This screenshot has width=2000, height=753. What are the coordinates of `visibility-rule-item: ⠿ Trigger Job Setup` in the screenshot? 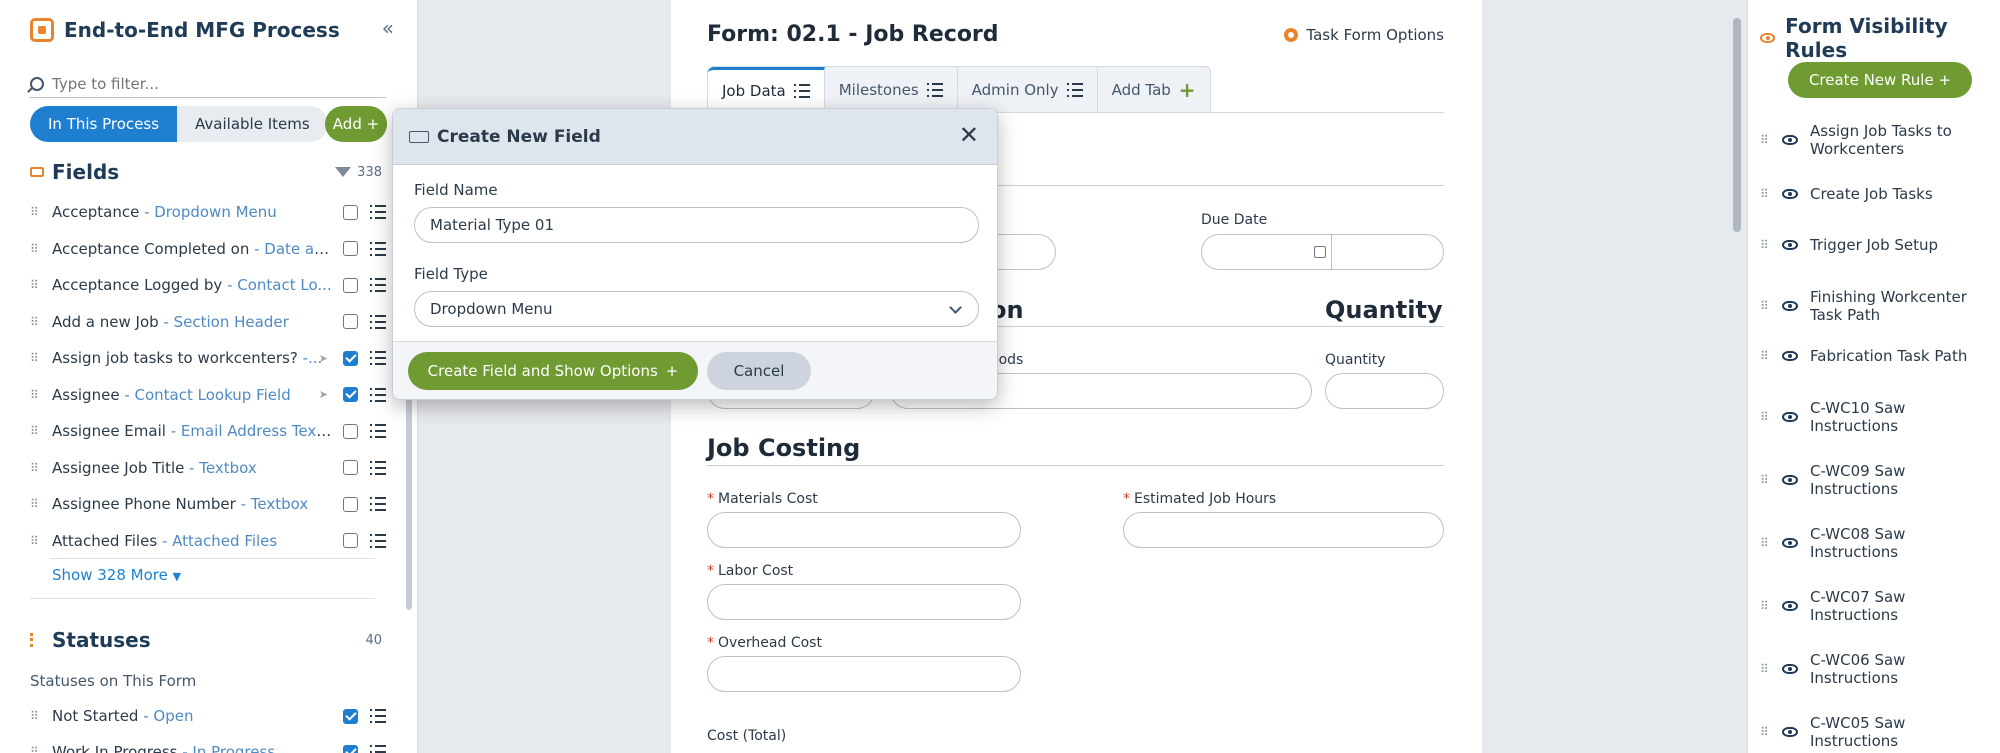 It's located at (1875, 245).